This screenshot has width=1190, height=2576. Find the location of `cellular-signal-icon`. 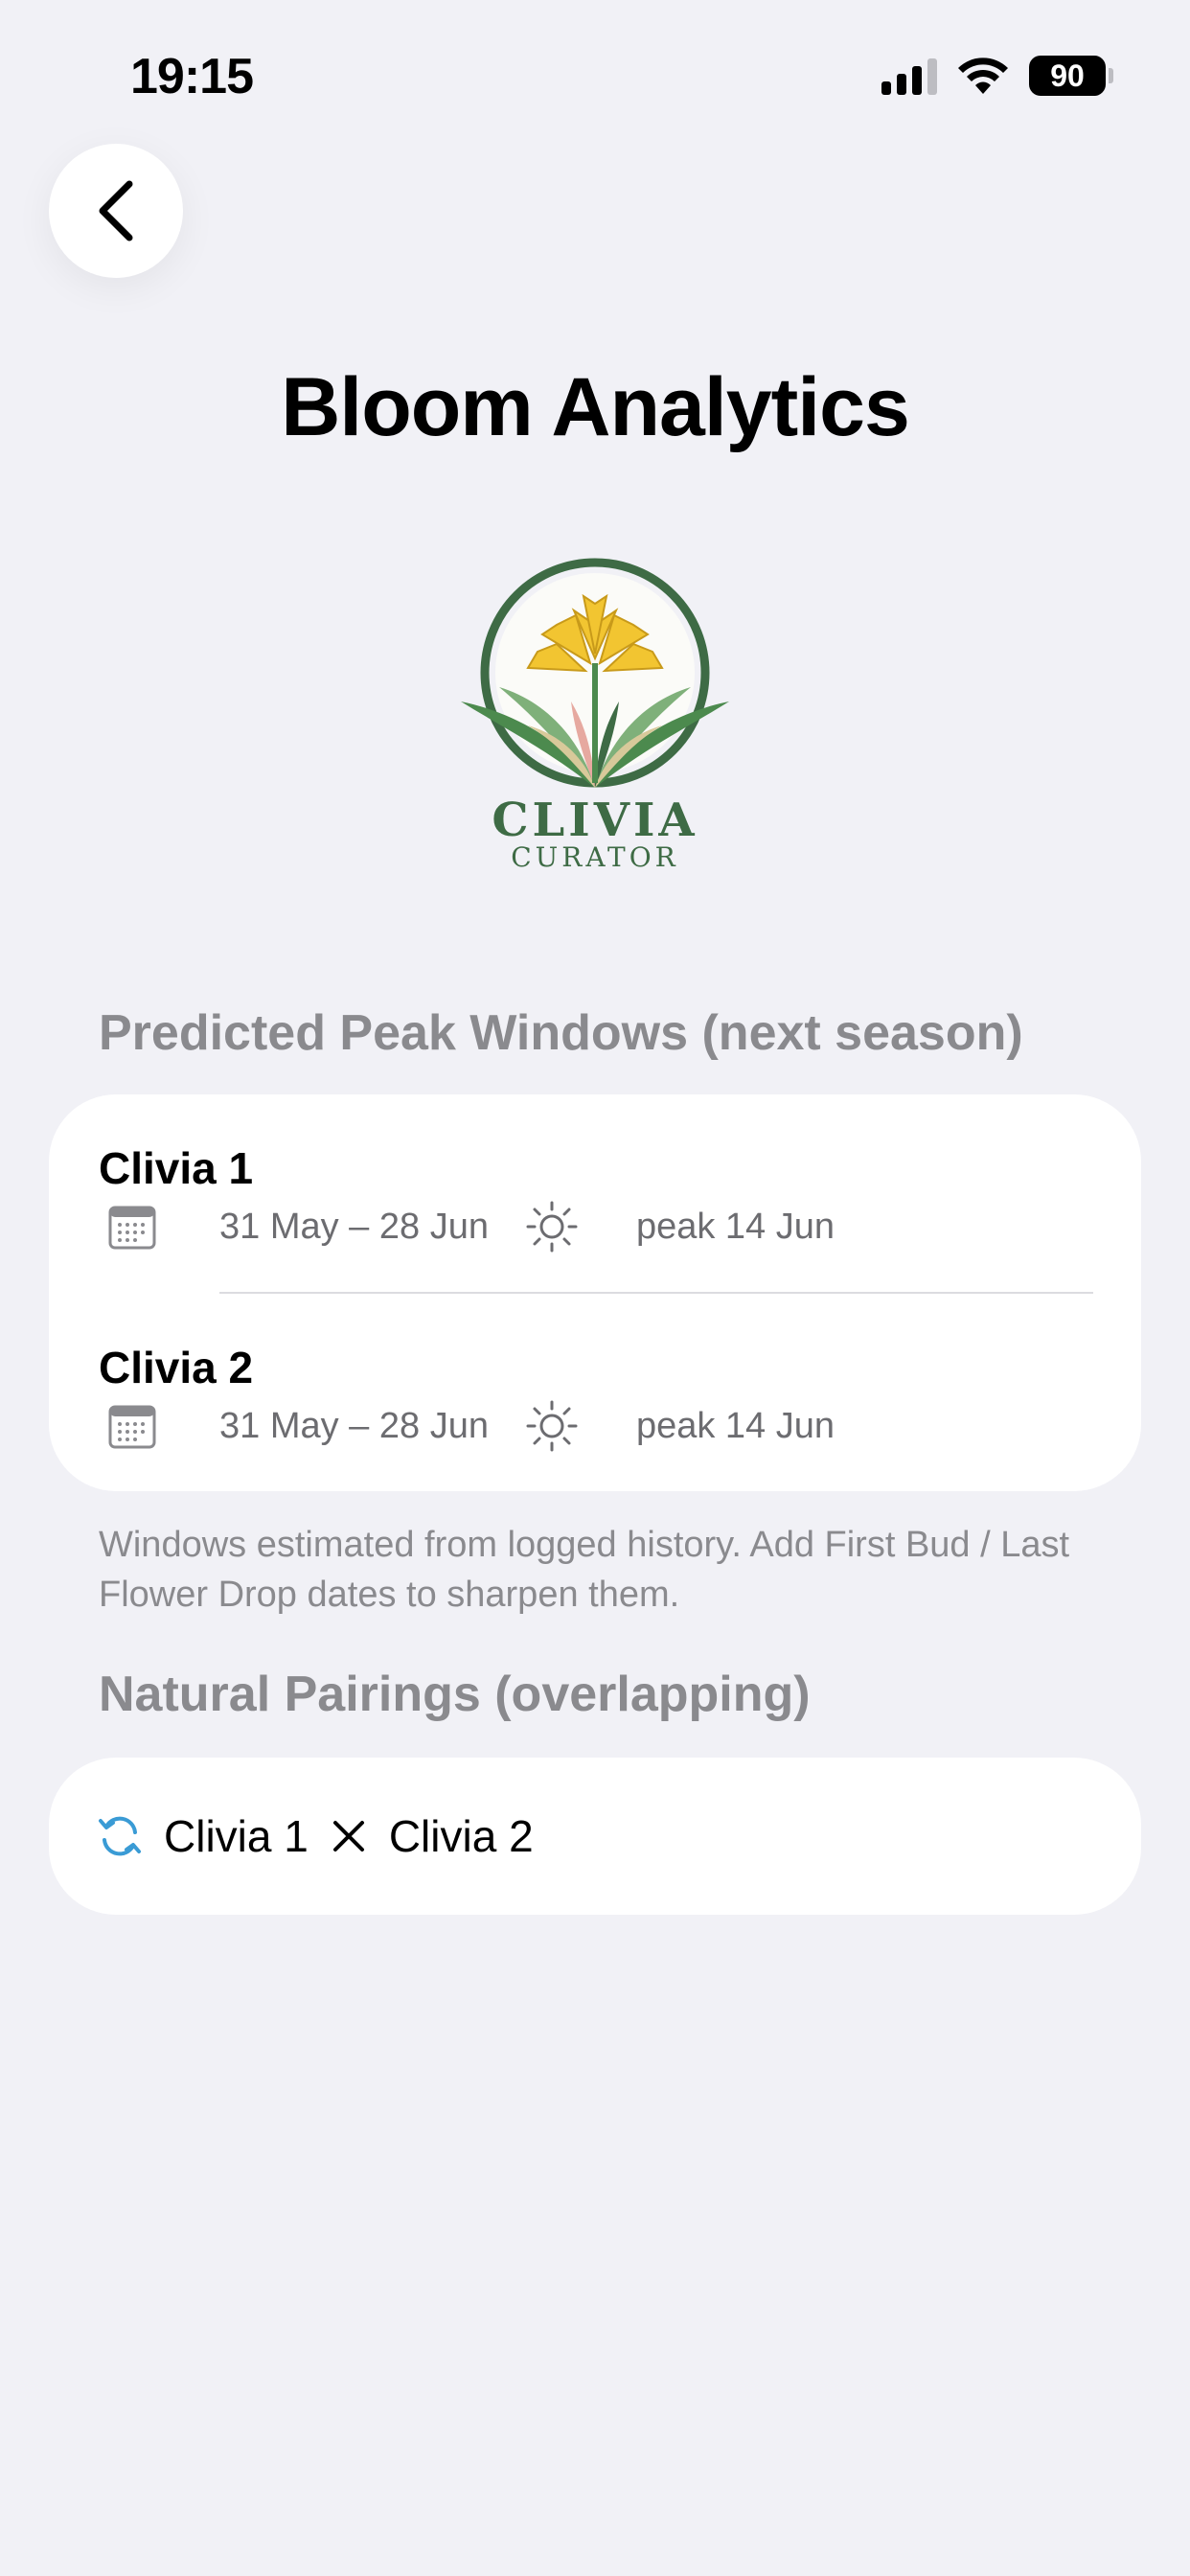

cellular-signal-icon is located at coordinates (909, 76).